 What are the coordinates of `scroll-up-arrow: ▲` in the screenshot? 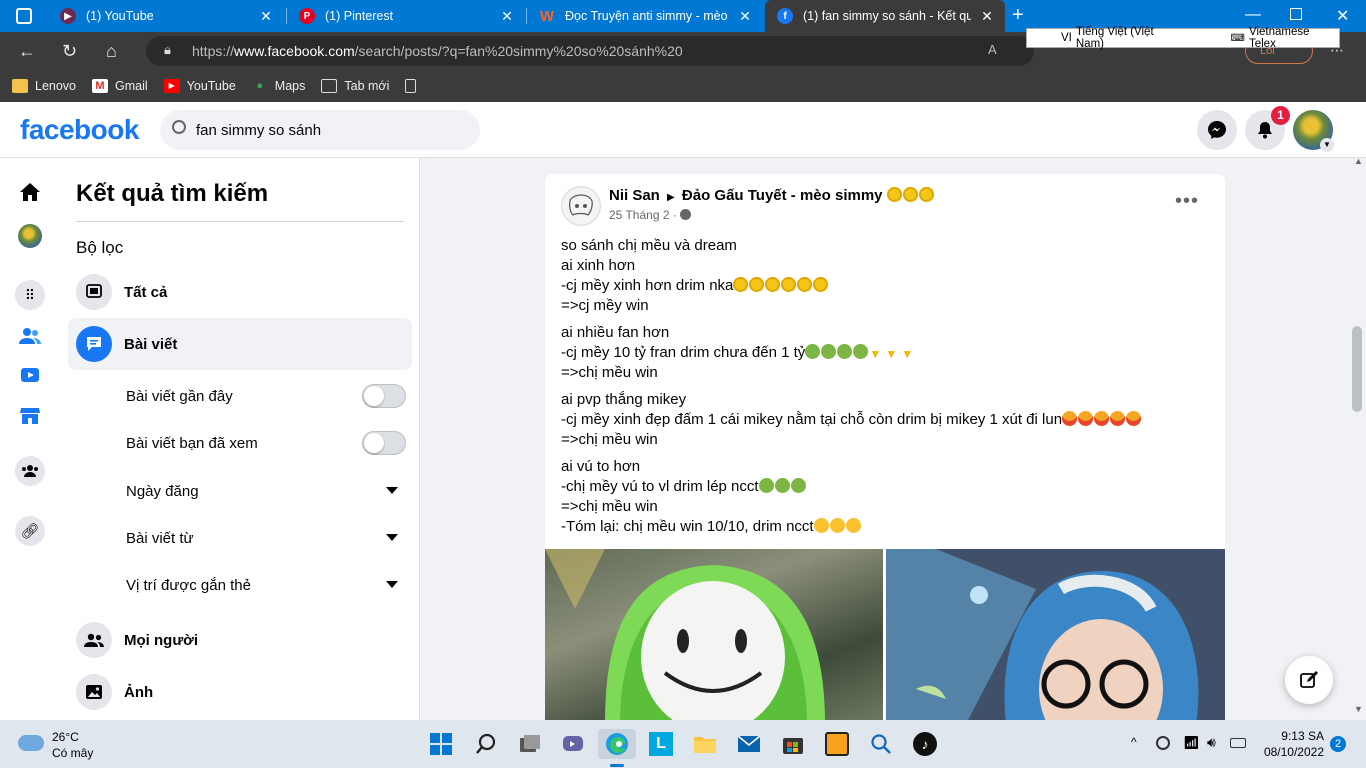 It's located at (1358, 161).